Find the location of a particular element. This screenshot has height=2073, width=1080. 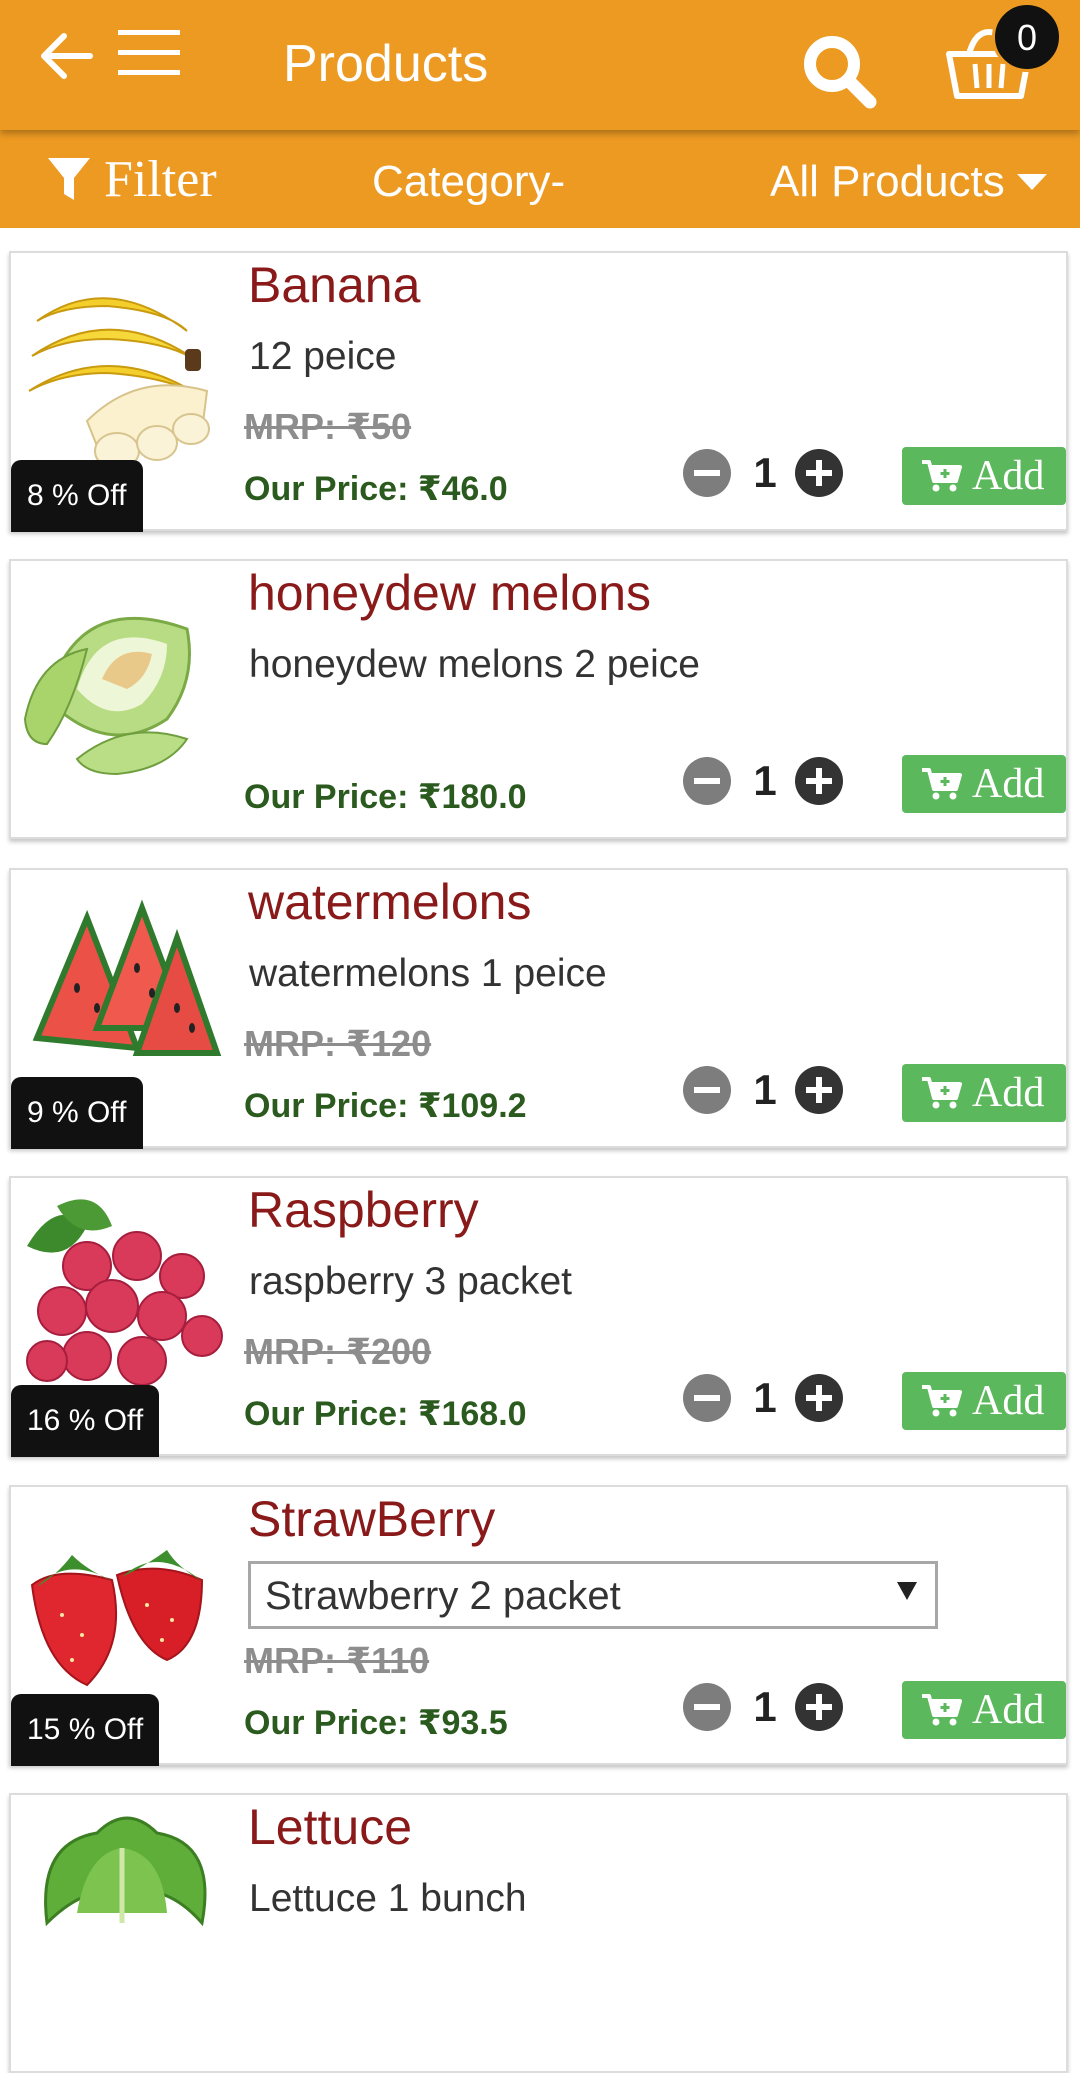

product-name: Banana is located at coordinates (334, 285).